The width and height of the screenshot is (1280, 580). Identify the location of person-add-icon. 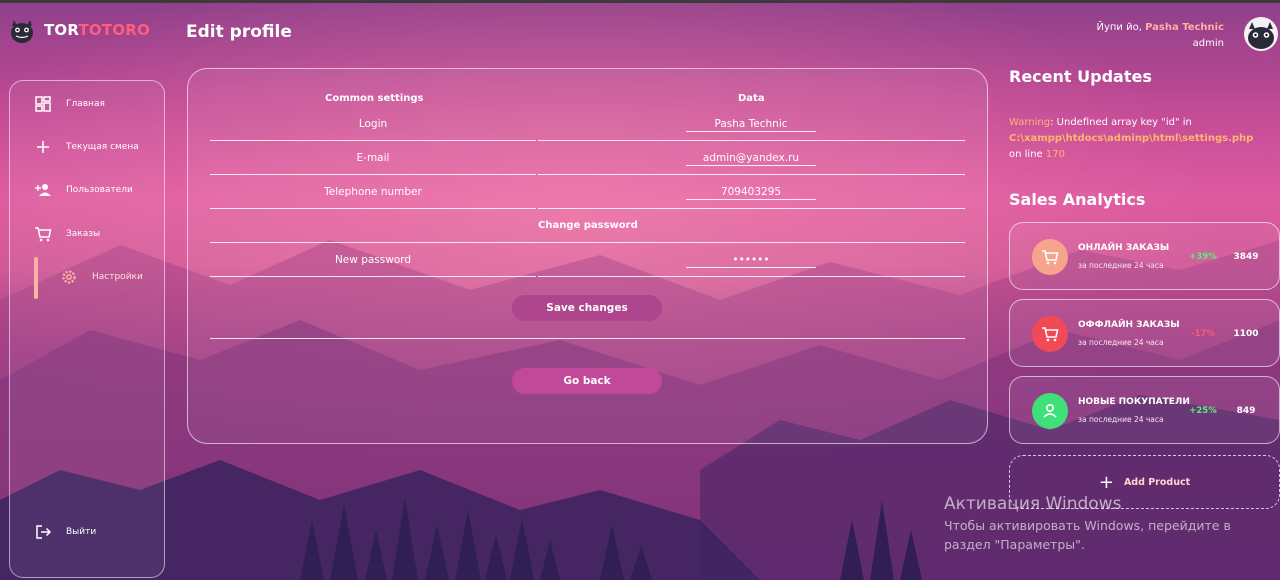
(43, 190).